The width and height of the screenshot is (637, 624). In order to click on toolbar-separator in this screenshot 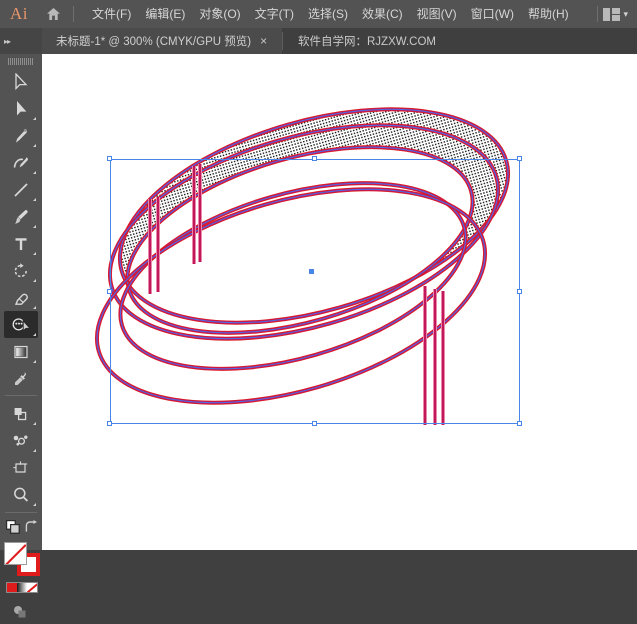, I will do `click(21, 395)`.